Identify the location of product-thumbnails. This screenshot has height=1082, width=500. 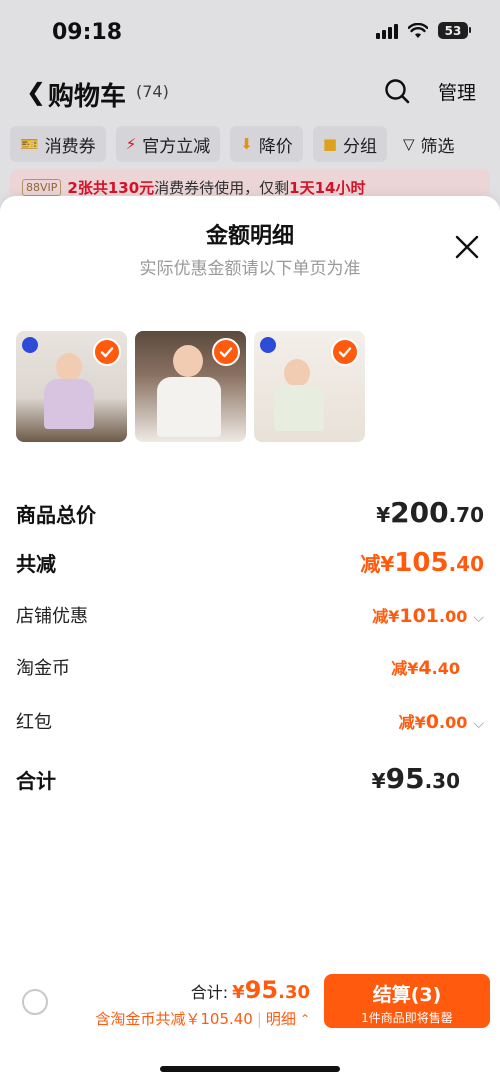
(190, 386).